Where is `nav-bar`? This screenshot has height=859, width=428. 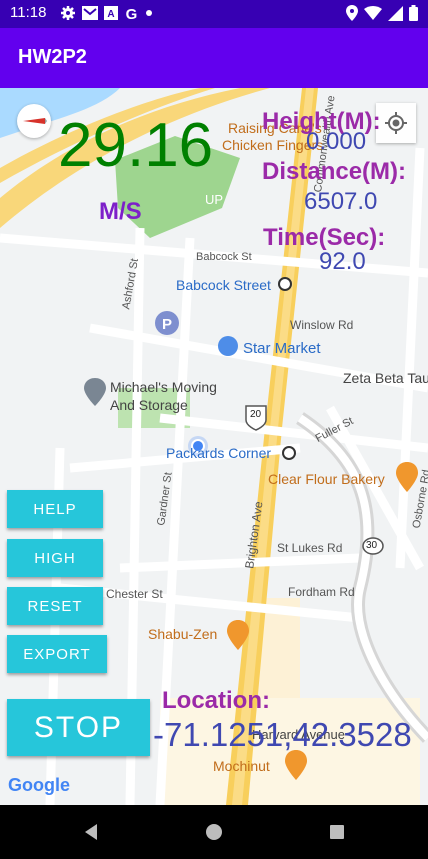
nav-bar is located at coordinates (214, 832).